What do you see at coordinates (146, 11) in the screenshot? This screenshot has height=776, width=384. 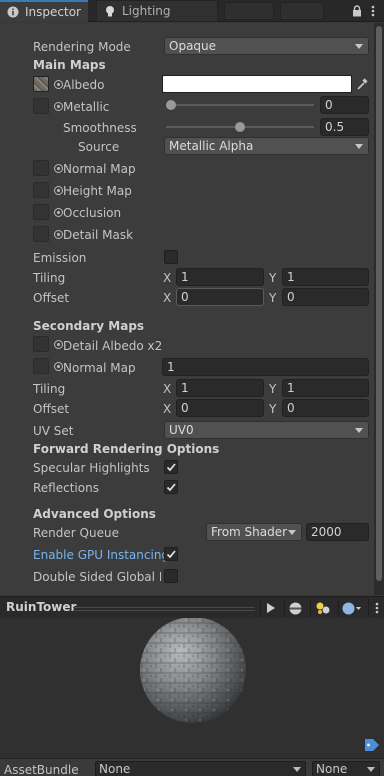 I see `tab-lighting-label: Lighting` at bounding box center [146, 11].